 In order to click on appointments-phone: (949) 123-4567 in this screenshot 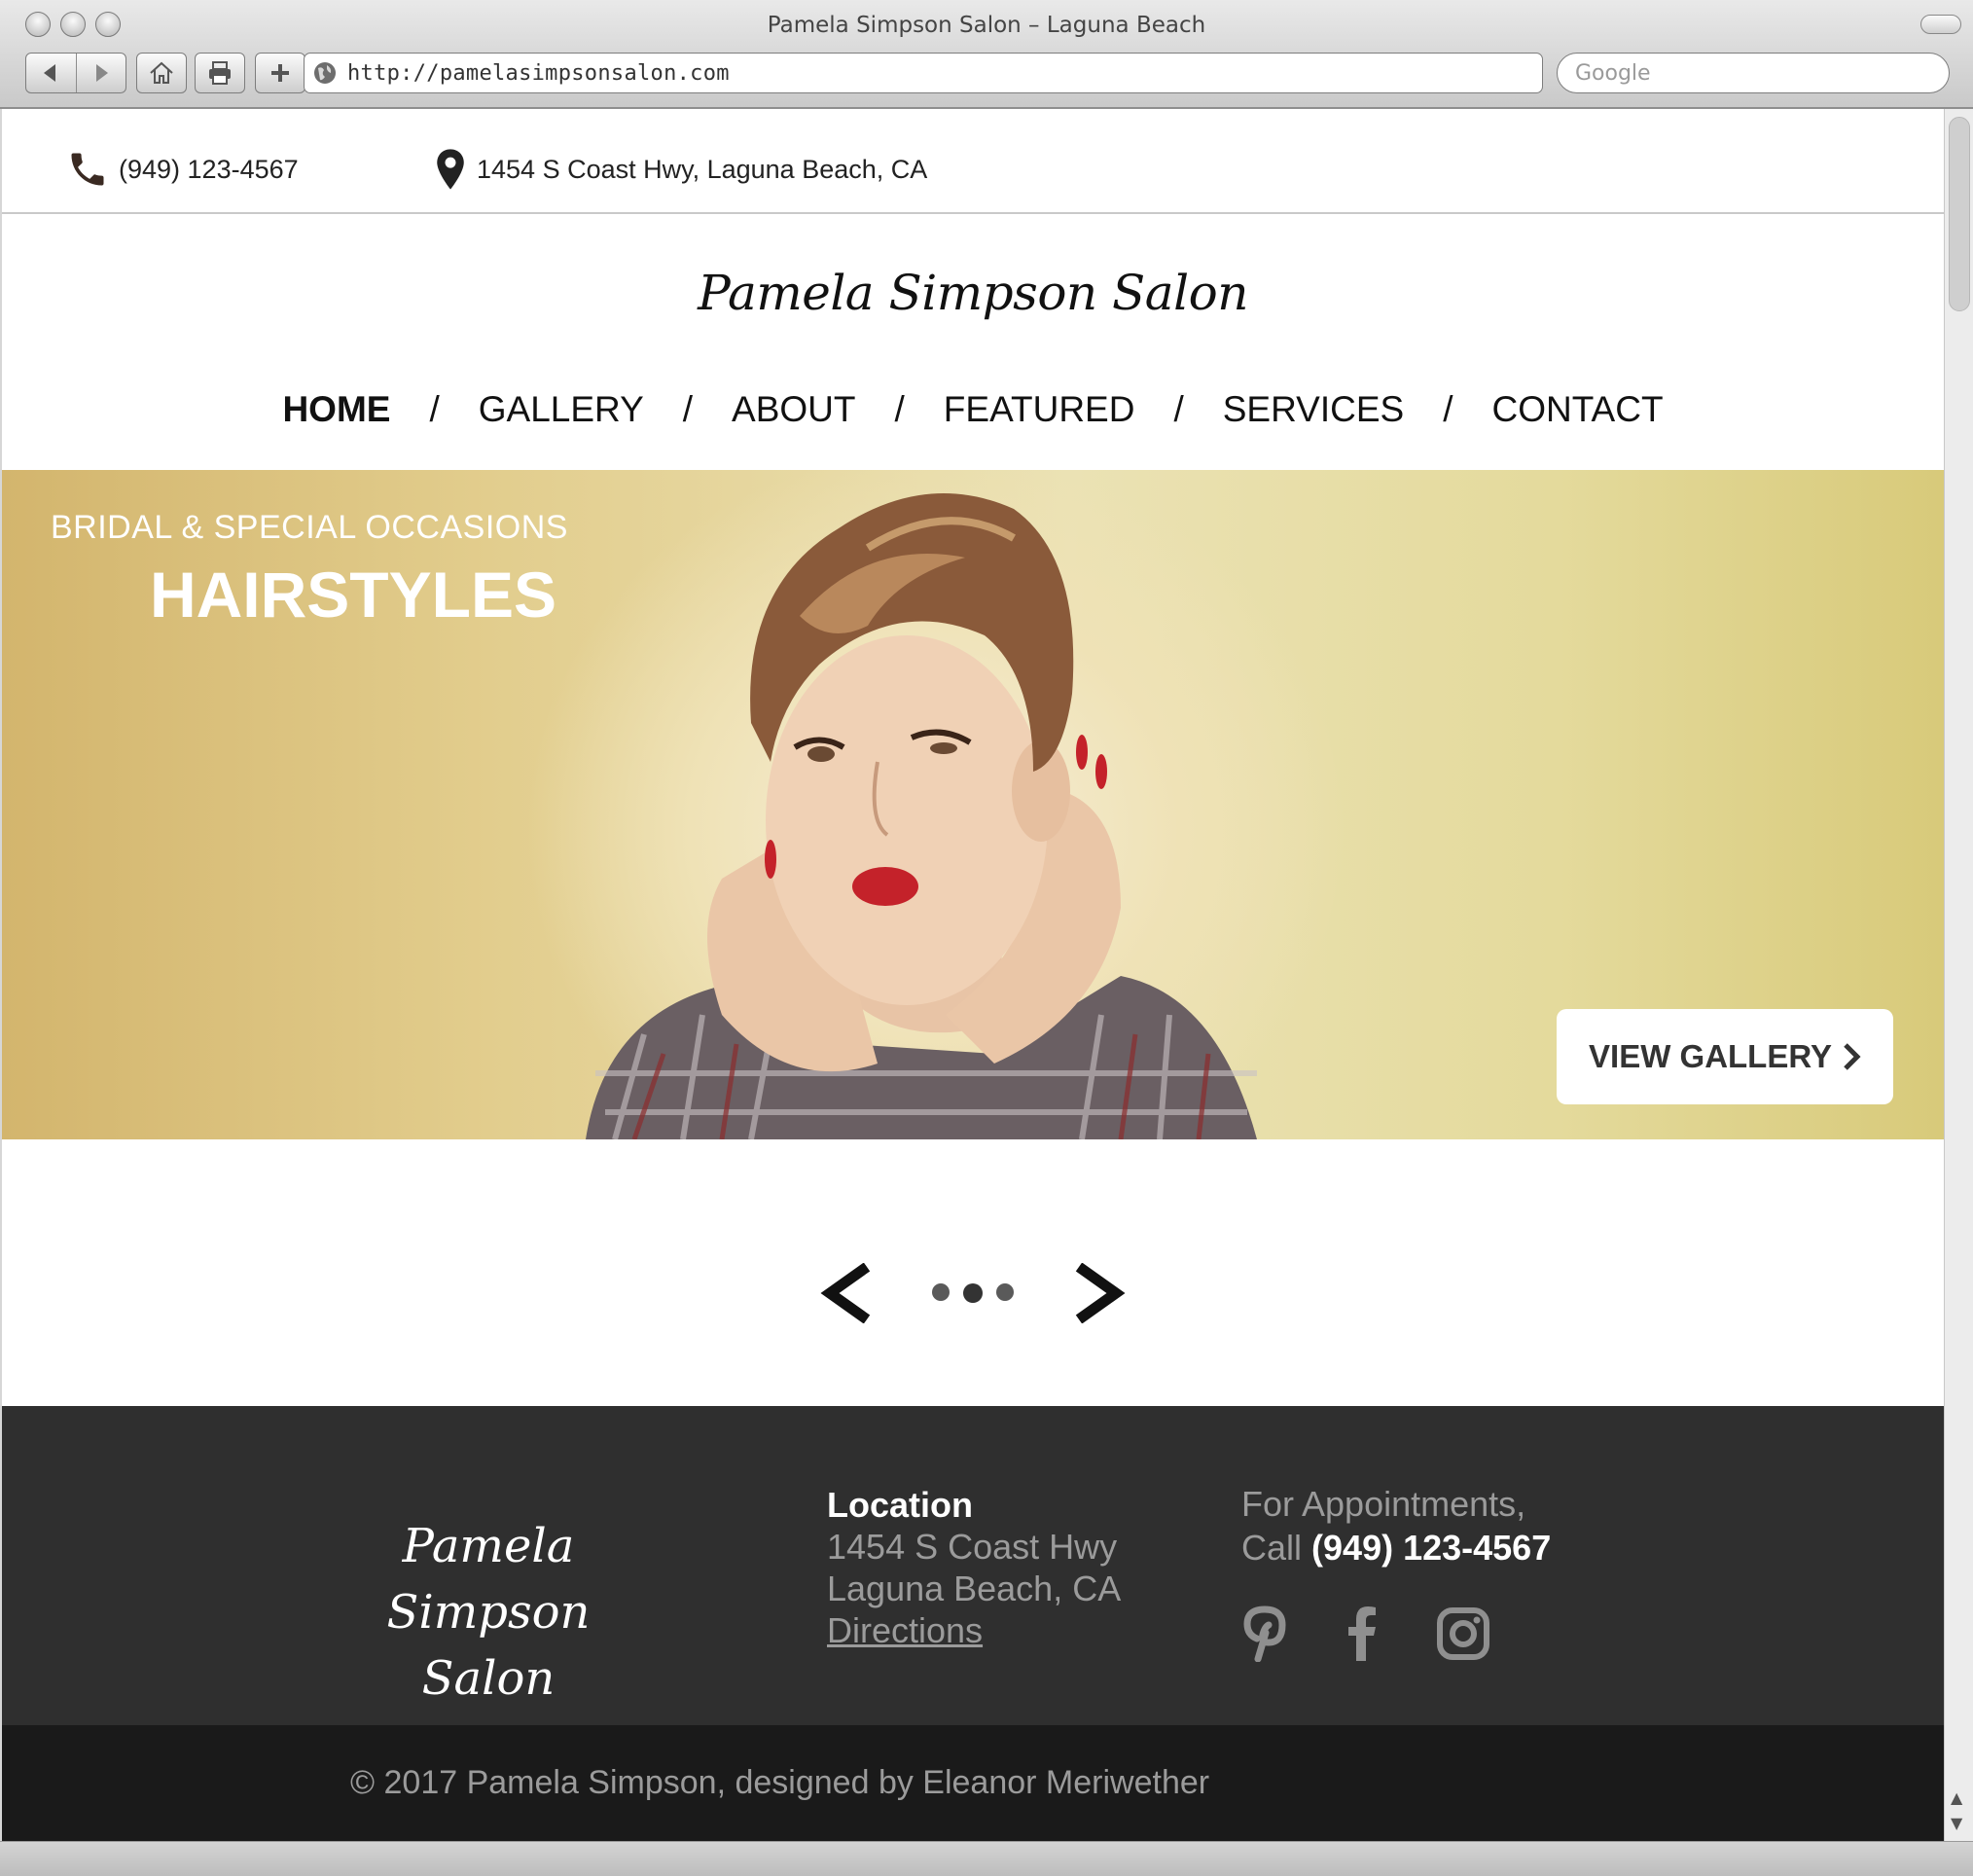, I will do `click(1431, 1548)`.